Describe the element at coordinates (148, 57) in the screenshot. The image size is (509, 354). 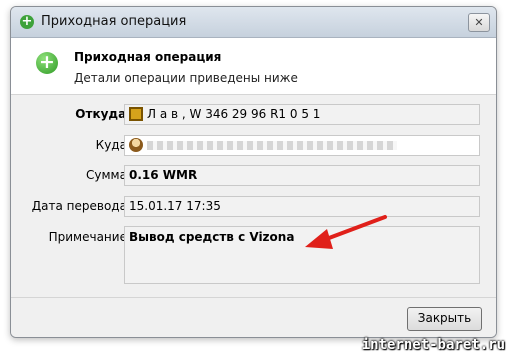
I see `header-title: Приходная операция` at that location.